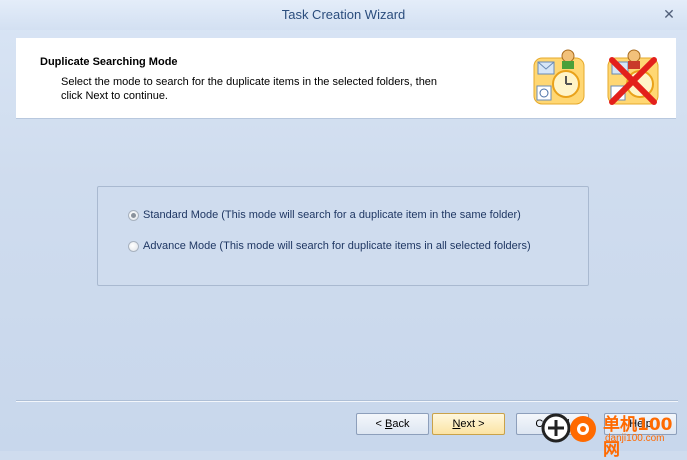 The image size is (687, 460). Describe the element at coordinates (669, 14) in the screenshot. I see `close-icon: ✕` at that location.